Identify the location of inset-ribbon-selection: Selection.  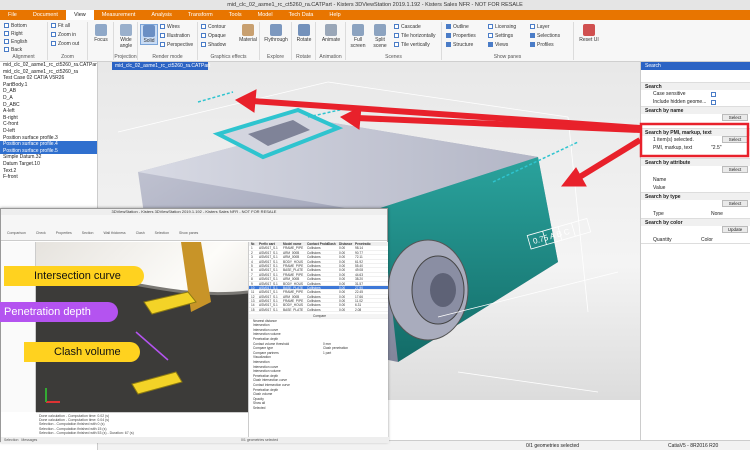
(162, 233).